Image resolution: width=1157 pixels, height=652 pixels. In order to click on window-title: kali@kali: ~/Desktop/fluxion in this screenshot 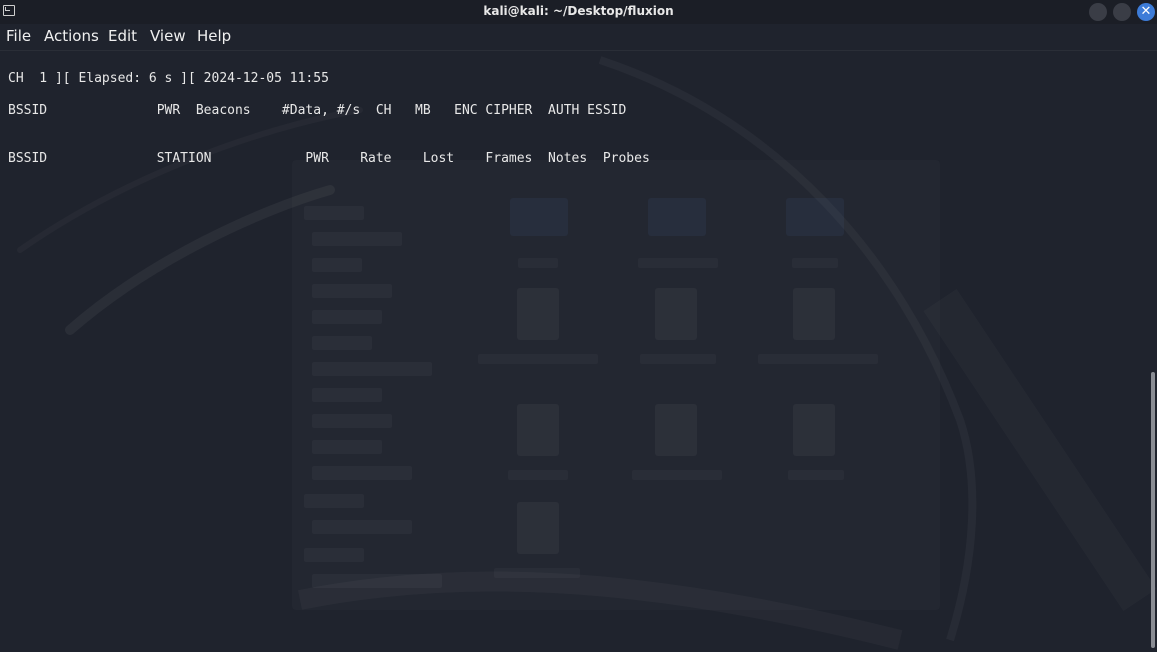, I will do `click(578, 11)`.